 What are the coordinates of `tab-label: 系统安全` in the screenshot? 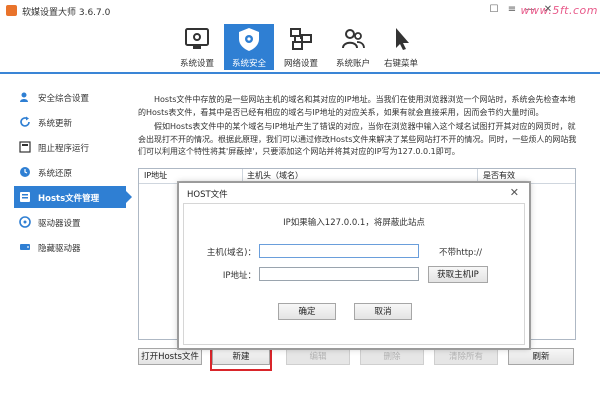 It's located at (248, 64).